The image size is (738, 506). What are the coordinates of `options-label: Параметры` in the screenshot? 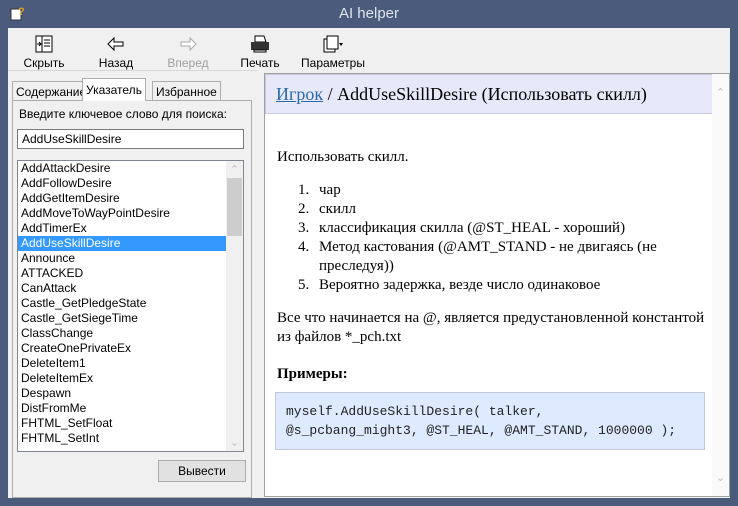 It's located at (333, 63).